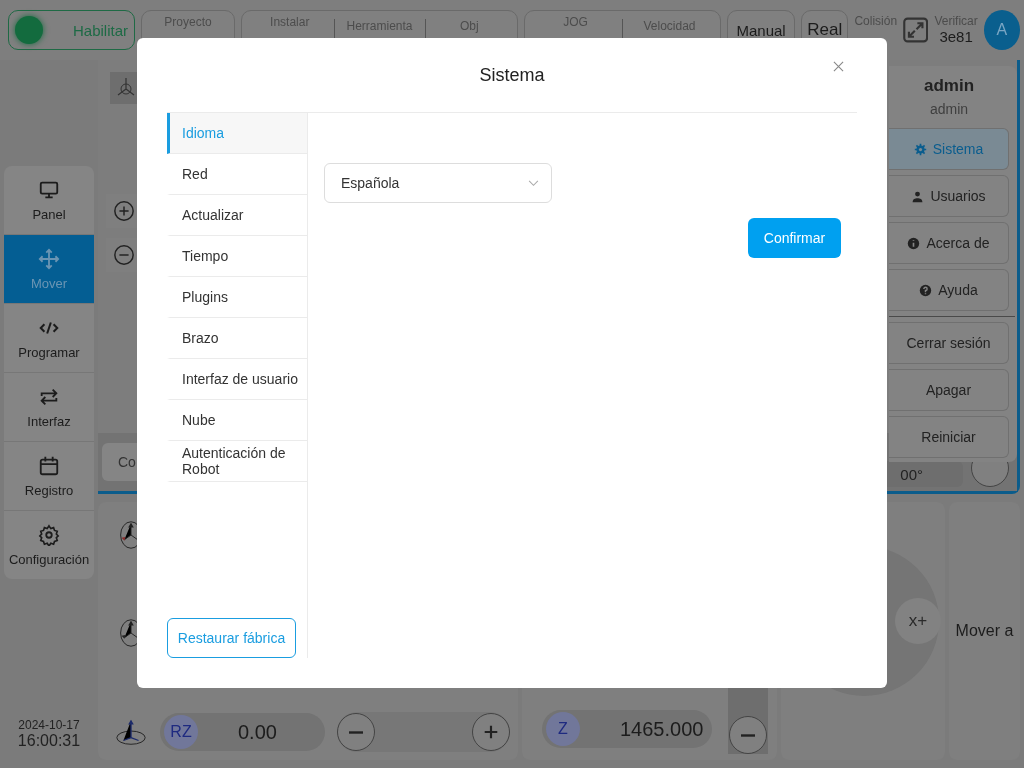 The width and height of the screenshot is (1024, 768). Describe the element at coordinates (949, 290) in the screenshot. I see `menu-item: Ayuda` at that location.